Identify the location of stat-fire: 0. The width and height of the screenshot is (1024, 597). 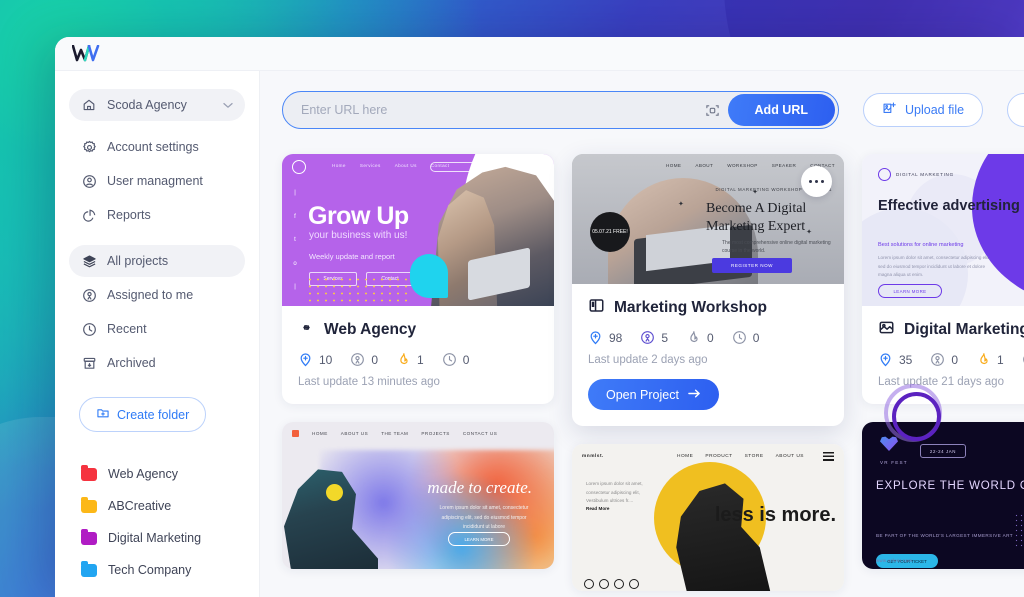
(700, 337).